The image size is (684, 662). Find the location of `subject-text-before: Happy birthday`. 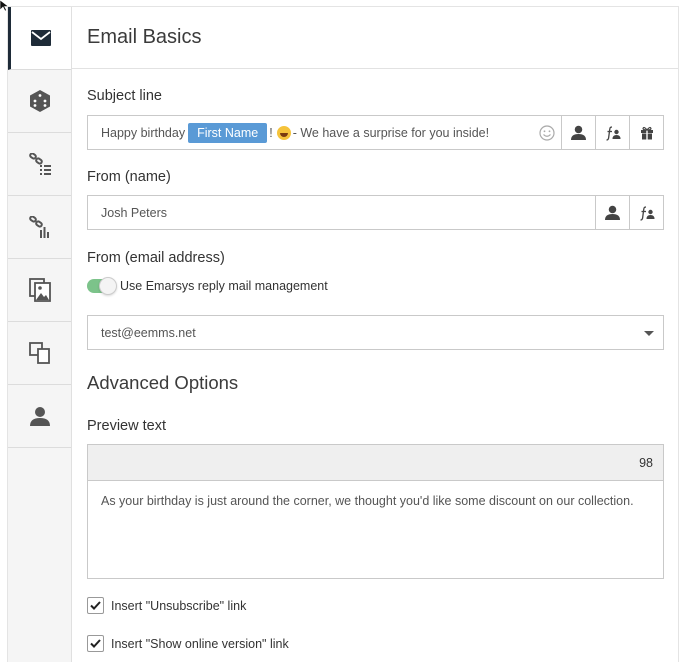

subject-text-before: Happy birthday is located at coordinates (143, 132).